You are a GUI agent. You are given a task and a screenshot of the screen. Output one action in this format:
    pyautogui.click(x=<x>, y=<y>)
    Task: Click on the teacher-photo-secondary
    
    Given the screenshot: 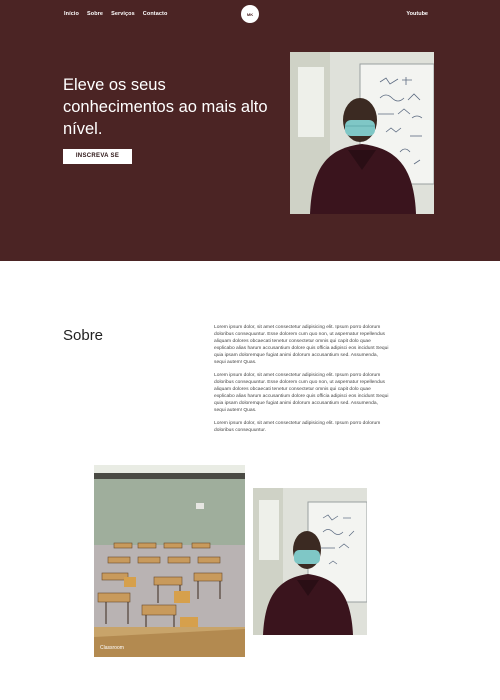 What is the action you would take?
    pyautogui.click(x=310, y=561)
    